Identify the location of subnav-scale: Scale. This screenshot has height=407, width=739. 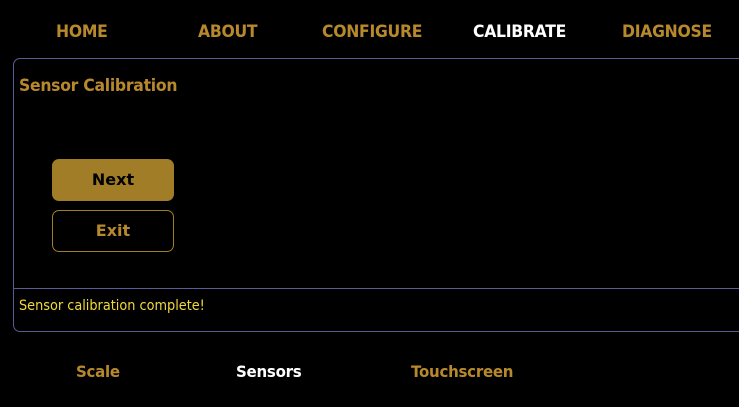
(98, 371).